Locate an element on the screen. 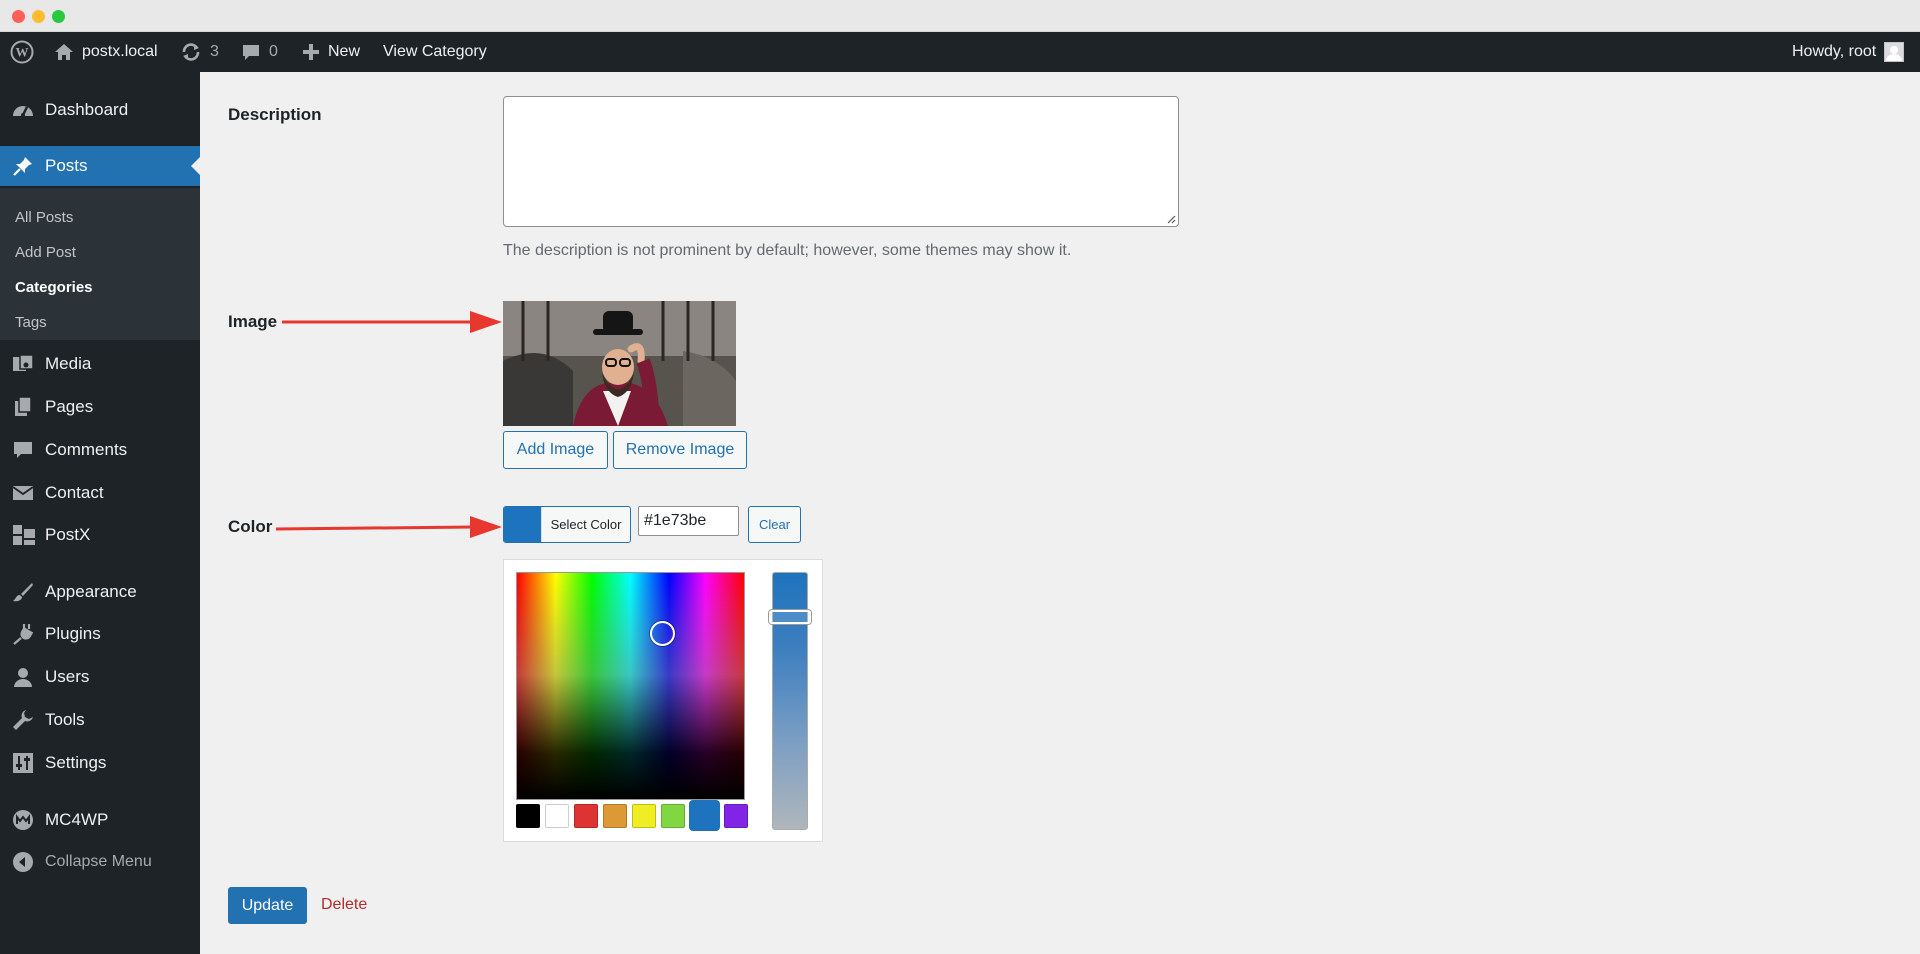 The height and width of the screenshot is (954, 1920). menu-label-contact: Contact is located at coordinates (74, 492).